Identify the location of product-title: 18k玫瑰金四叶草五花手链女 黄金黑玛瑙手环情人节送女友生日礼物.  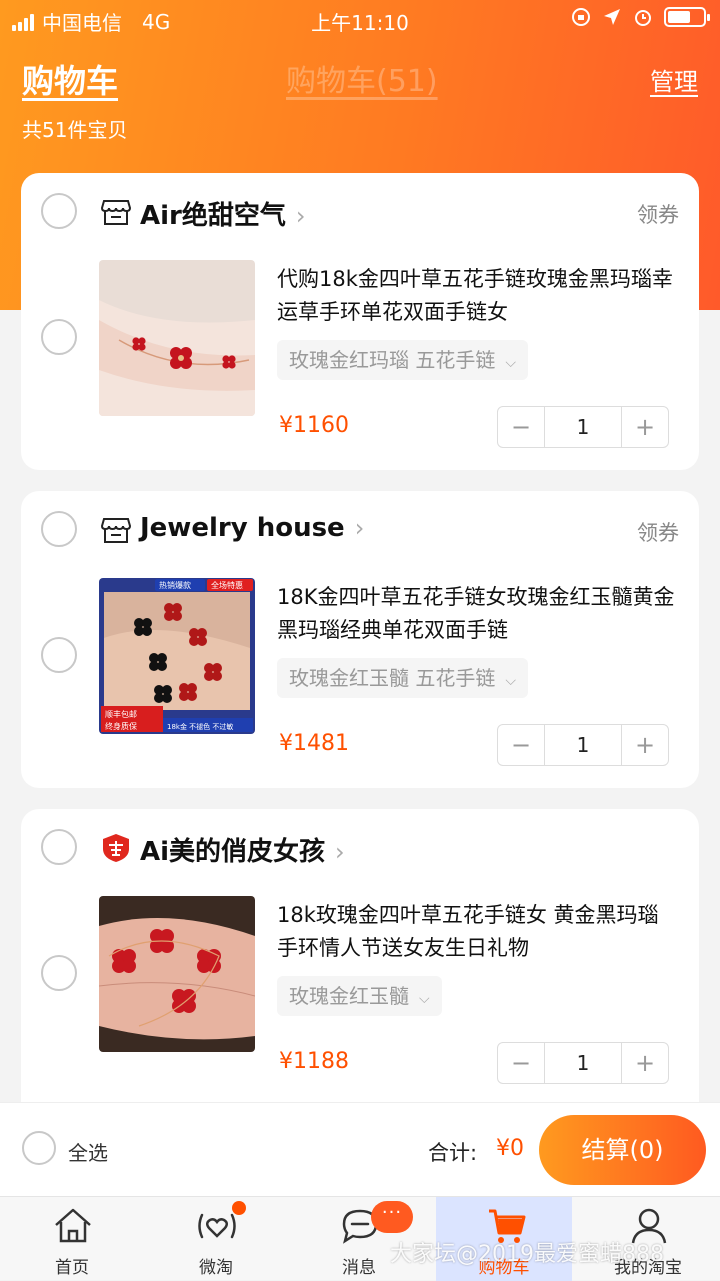
(477, 932).